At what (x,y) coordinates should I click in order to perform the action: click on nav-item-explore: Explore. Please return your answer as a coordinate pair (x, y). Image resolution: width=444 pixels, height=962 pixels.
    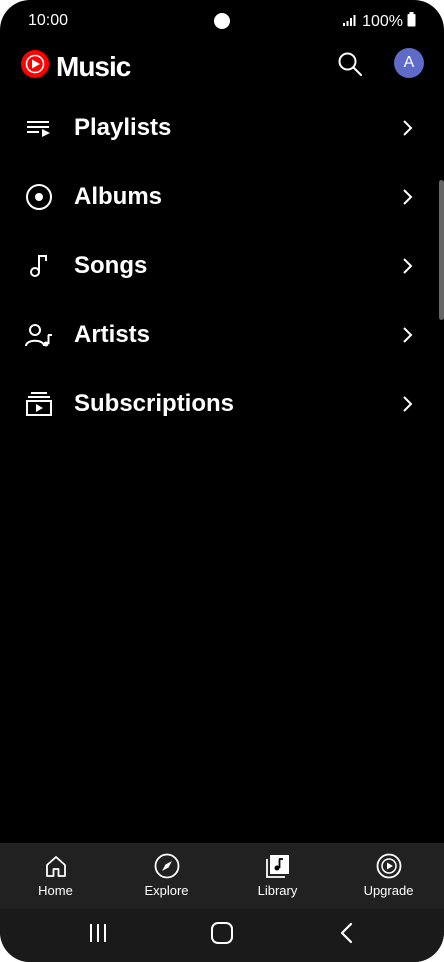
    Looking at the image, I should click on (166, 876).